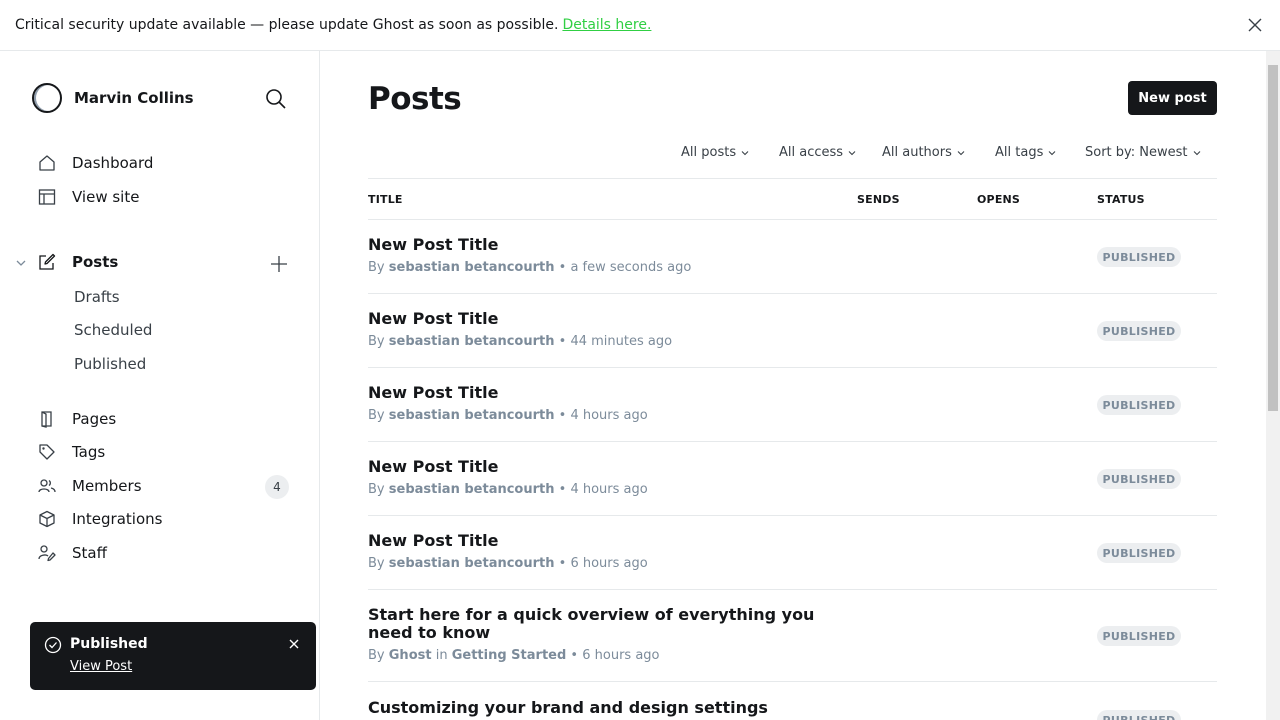  I want to click on nav-tags: Tags, so click(71, 452).